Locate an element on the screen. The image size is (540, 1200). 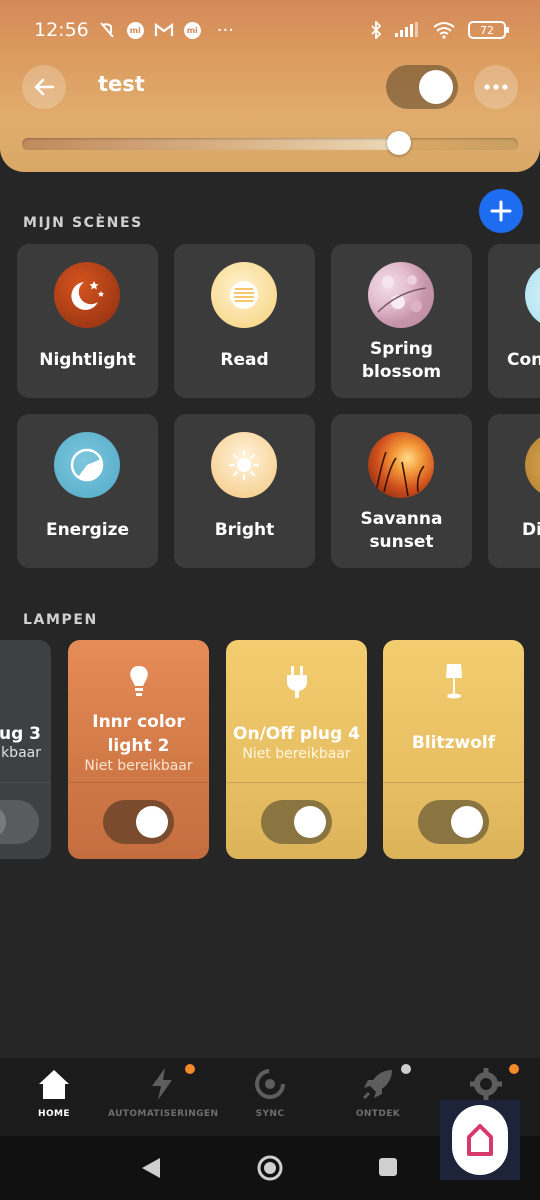
lamp-card-blitzwolf: Blitzwolf is located at coordinates (453, 749).